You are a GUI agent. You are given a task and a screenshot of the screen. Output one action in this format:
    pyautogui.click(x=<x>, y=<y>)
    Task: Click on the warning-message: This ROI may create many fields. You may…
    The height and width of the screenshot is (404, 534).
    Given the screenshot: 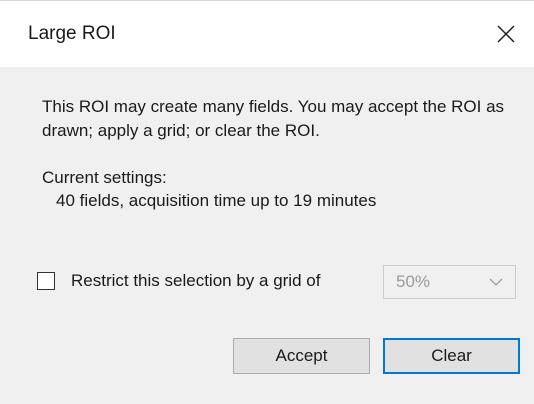 What is the action you would take?
    pyautogui.click(x=273, y=118)
    